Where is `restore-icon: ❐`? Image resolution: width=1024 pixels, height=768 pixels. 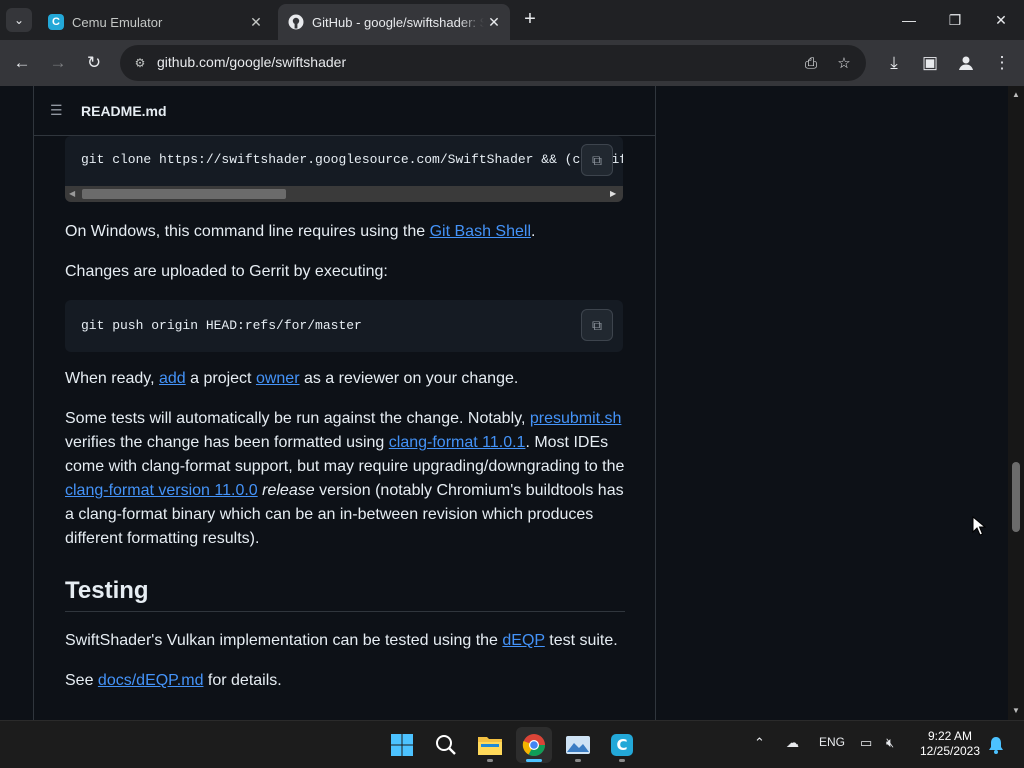 restore-icon: ❐ is located at coordinates (955, 20).